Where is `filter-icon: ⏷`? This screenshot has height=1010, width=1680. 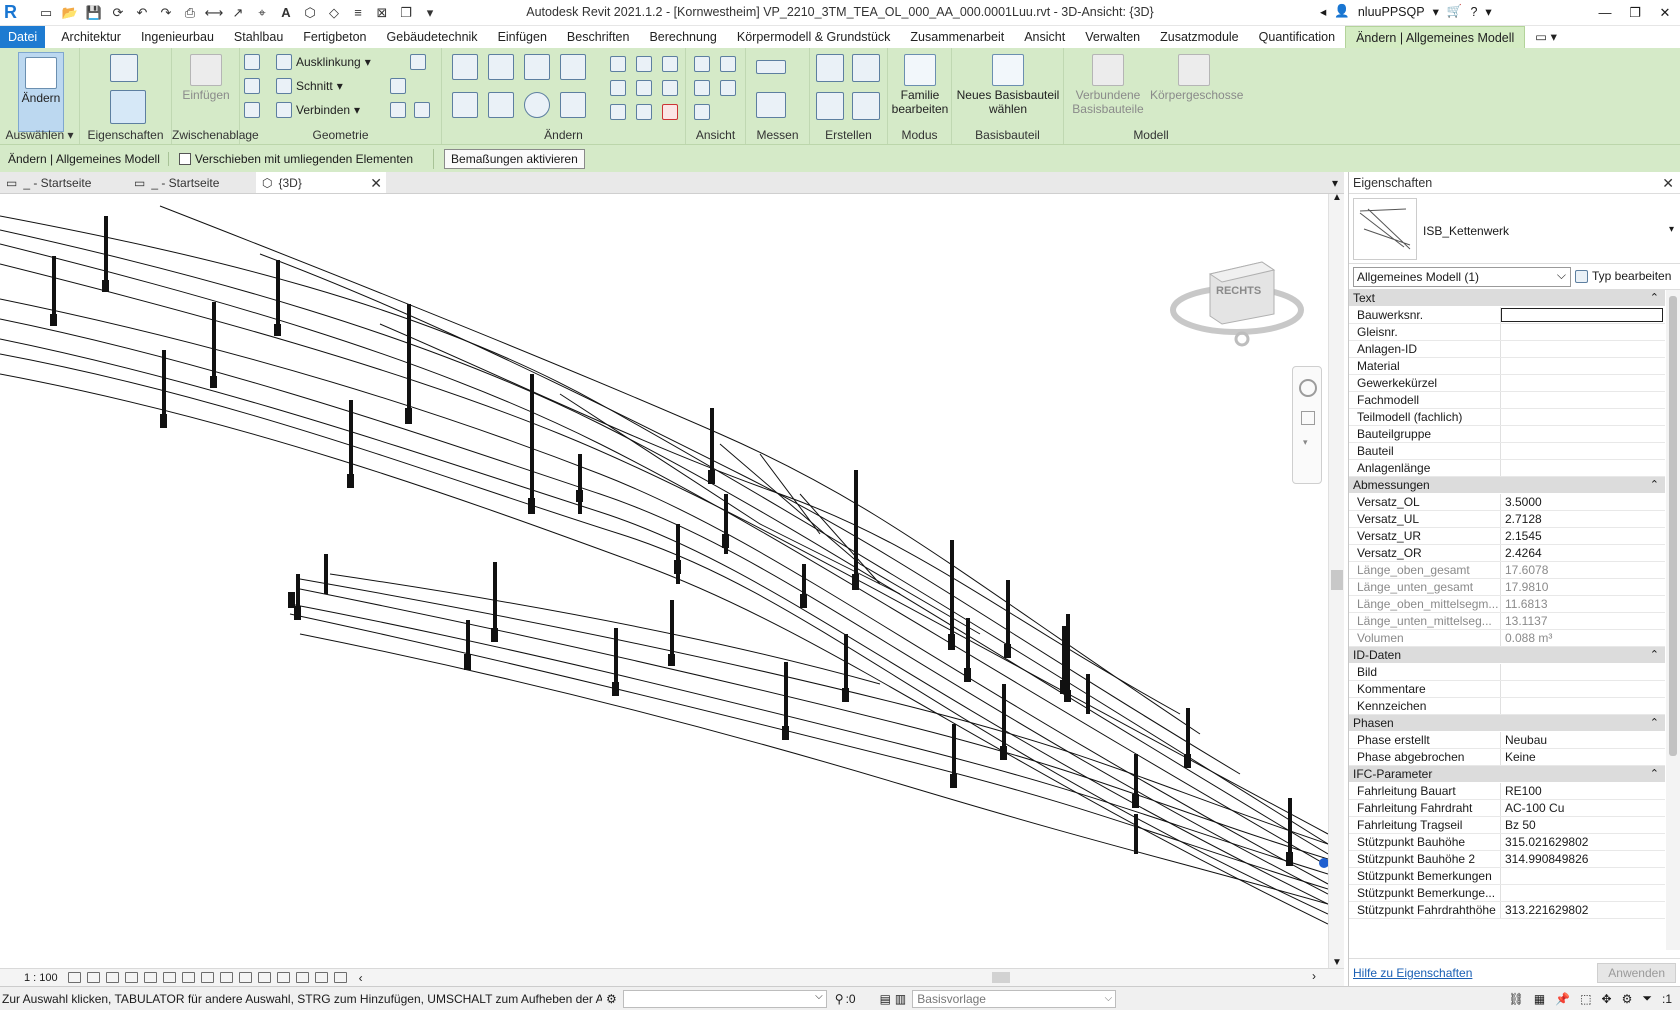
filter-icon: ⏷ is located at coordinates (1647, 998).